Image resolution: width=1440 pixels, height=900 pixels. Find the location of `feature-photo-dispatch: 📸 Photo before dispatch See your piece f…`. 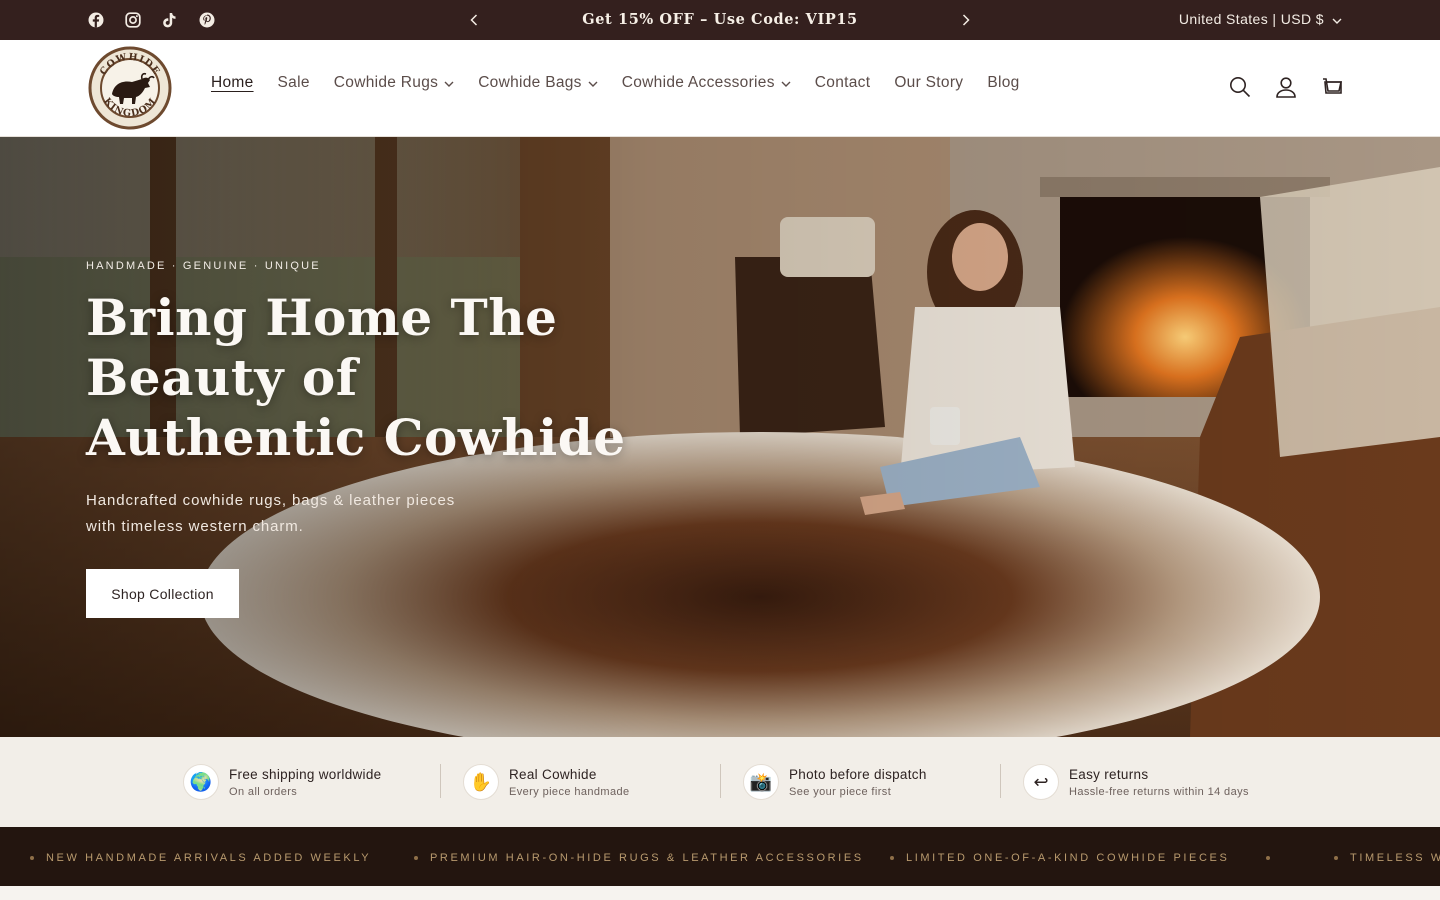

feature-photo-dispatch: 📸 Photo before dispatch See your piece f… is located at coordinates (835, 782).